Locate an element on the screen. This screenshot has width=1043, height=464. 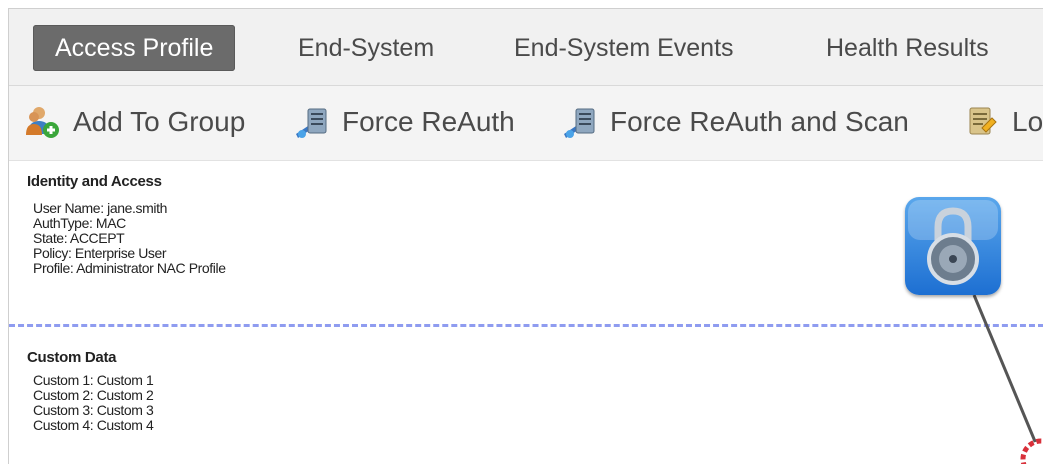
tab-health-results: Health Results is located at coordinates (907, 48).